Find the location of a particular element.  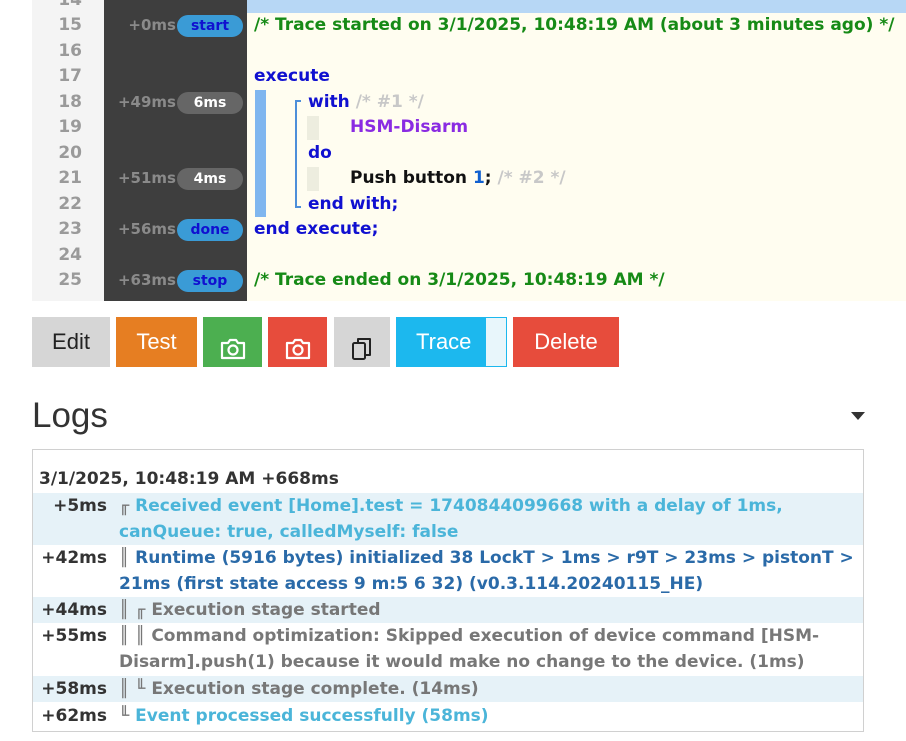

trace-row: +63ms stop is located at coordinates (175, 281).